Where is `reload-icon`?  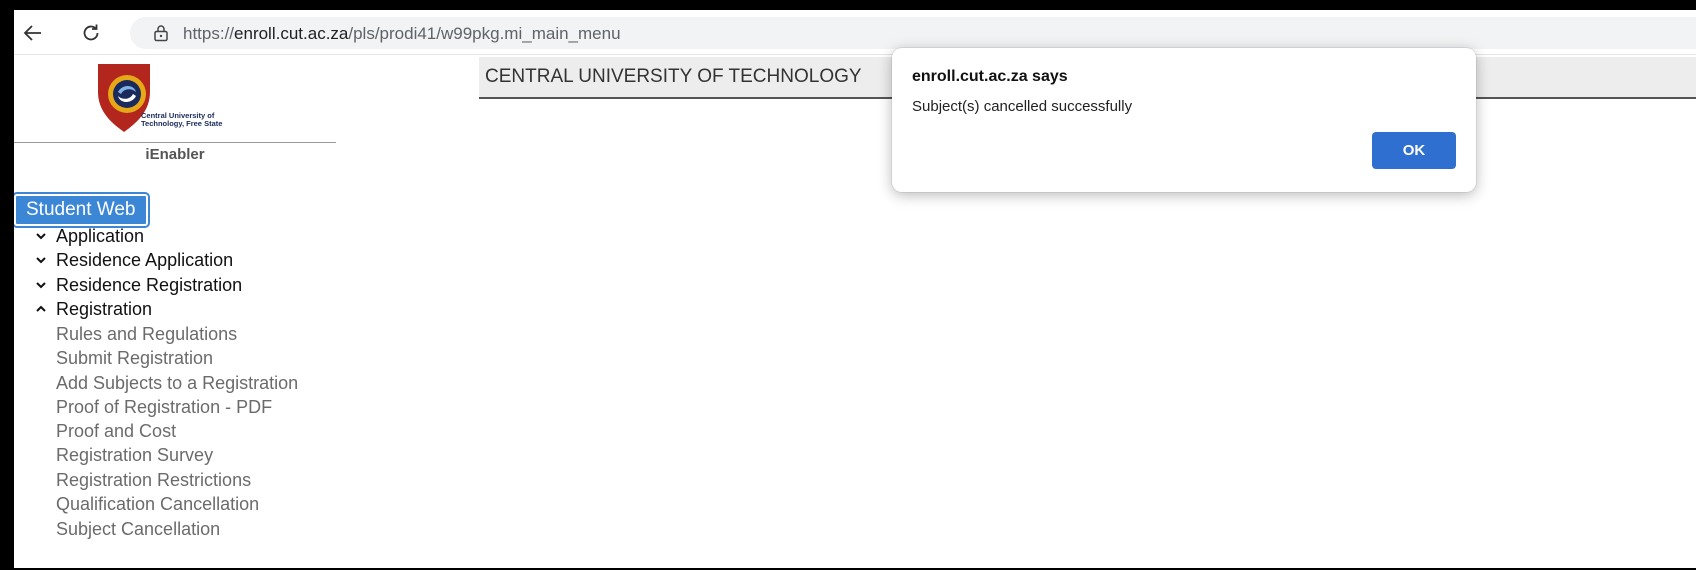 reload-icon is located at coordinates (91, 32).